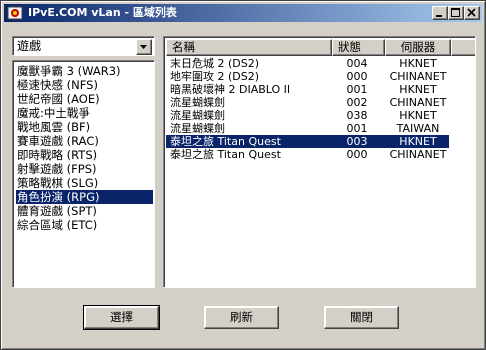 The image size is (486, 350). What do you see at coordinates (357, 141) in the screenshot?
I see `zone-status-cell: 003` at bounding box center [357, 141].